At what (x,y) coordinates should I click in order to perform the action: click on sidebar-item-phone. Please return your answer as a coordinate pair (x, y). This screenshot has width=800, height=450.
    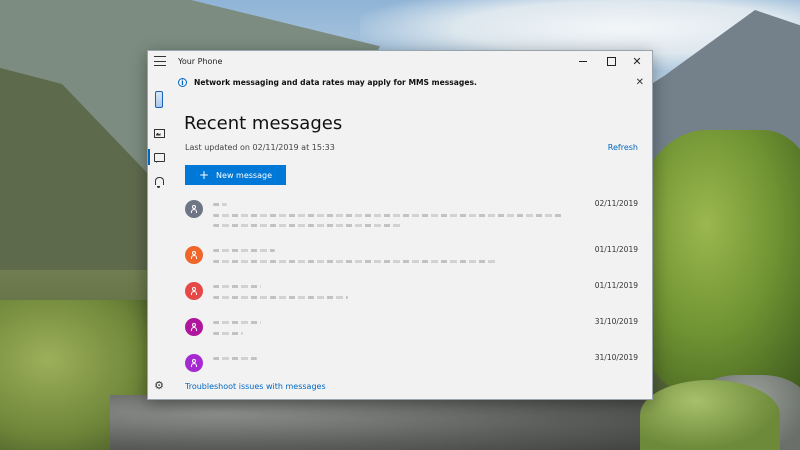
    Looking at the image, I should click on (159, 99).